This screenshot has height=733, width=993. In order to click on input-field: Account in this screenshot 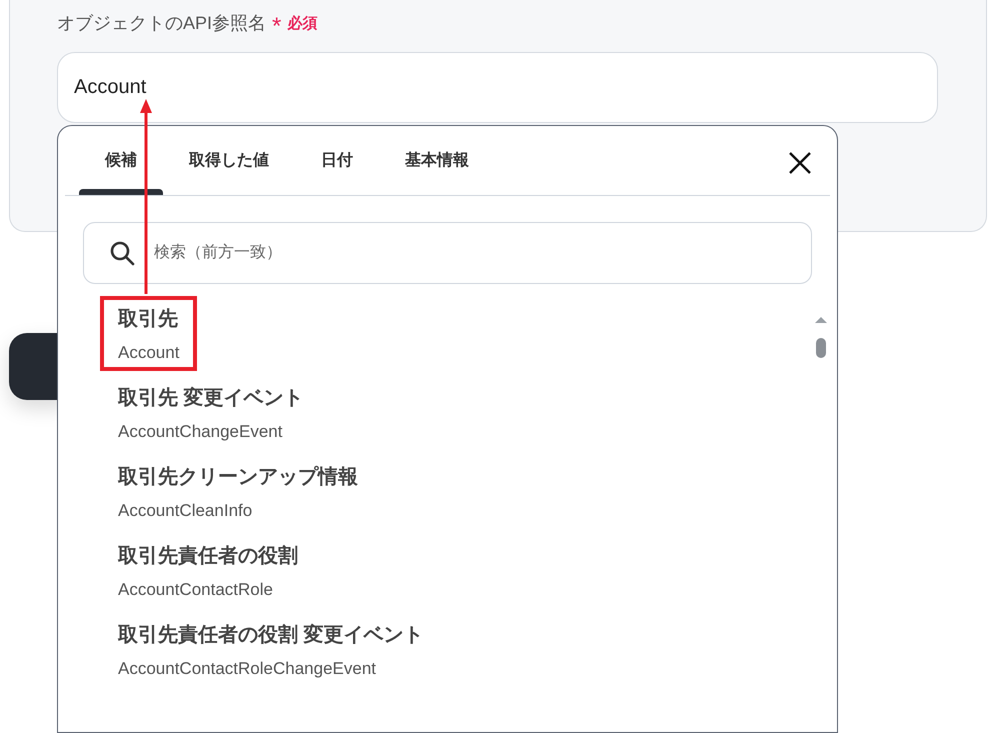, I will do `click(497, 87)`.